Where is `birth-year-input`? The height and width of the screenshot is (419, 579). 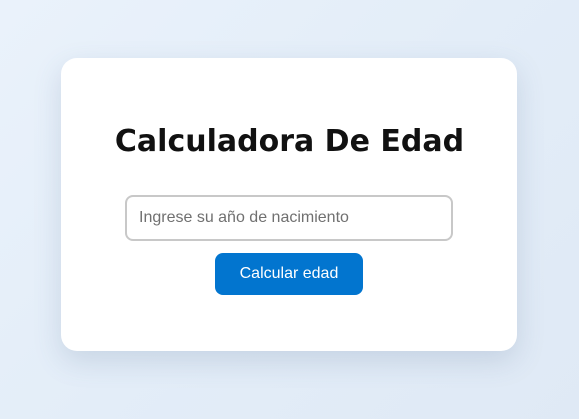
birth-year-input is located at coordinates (289, 218).